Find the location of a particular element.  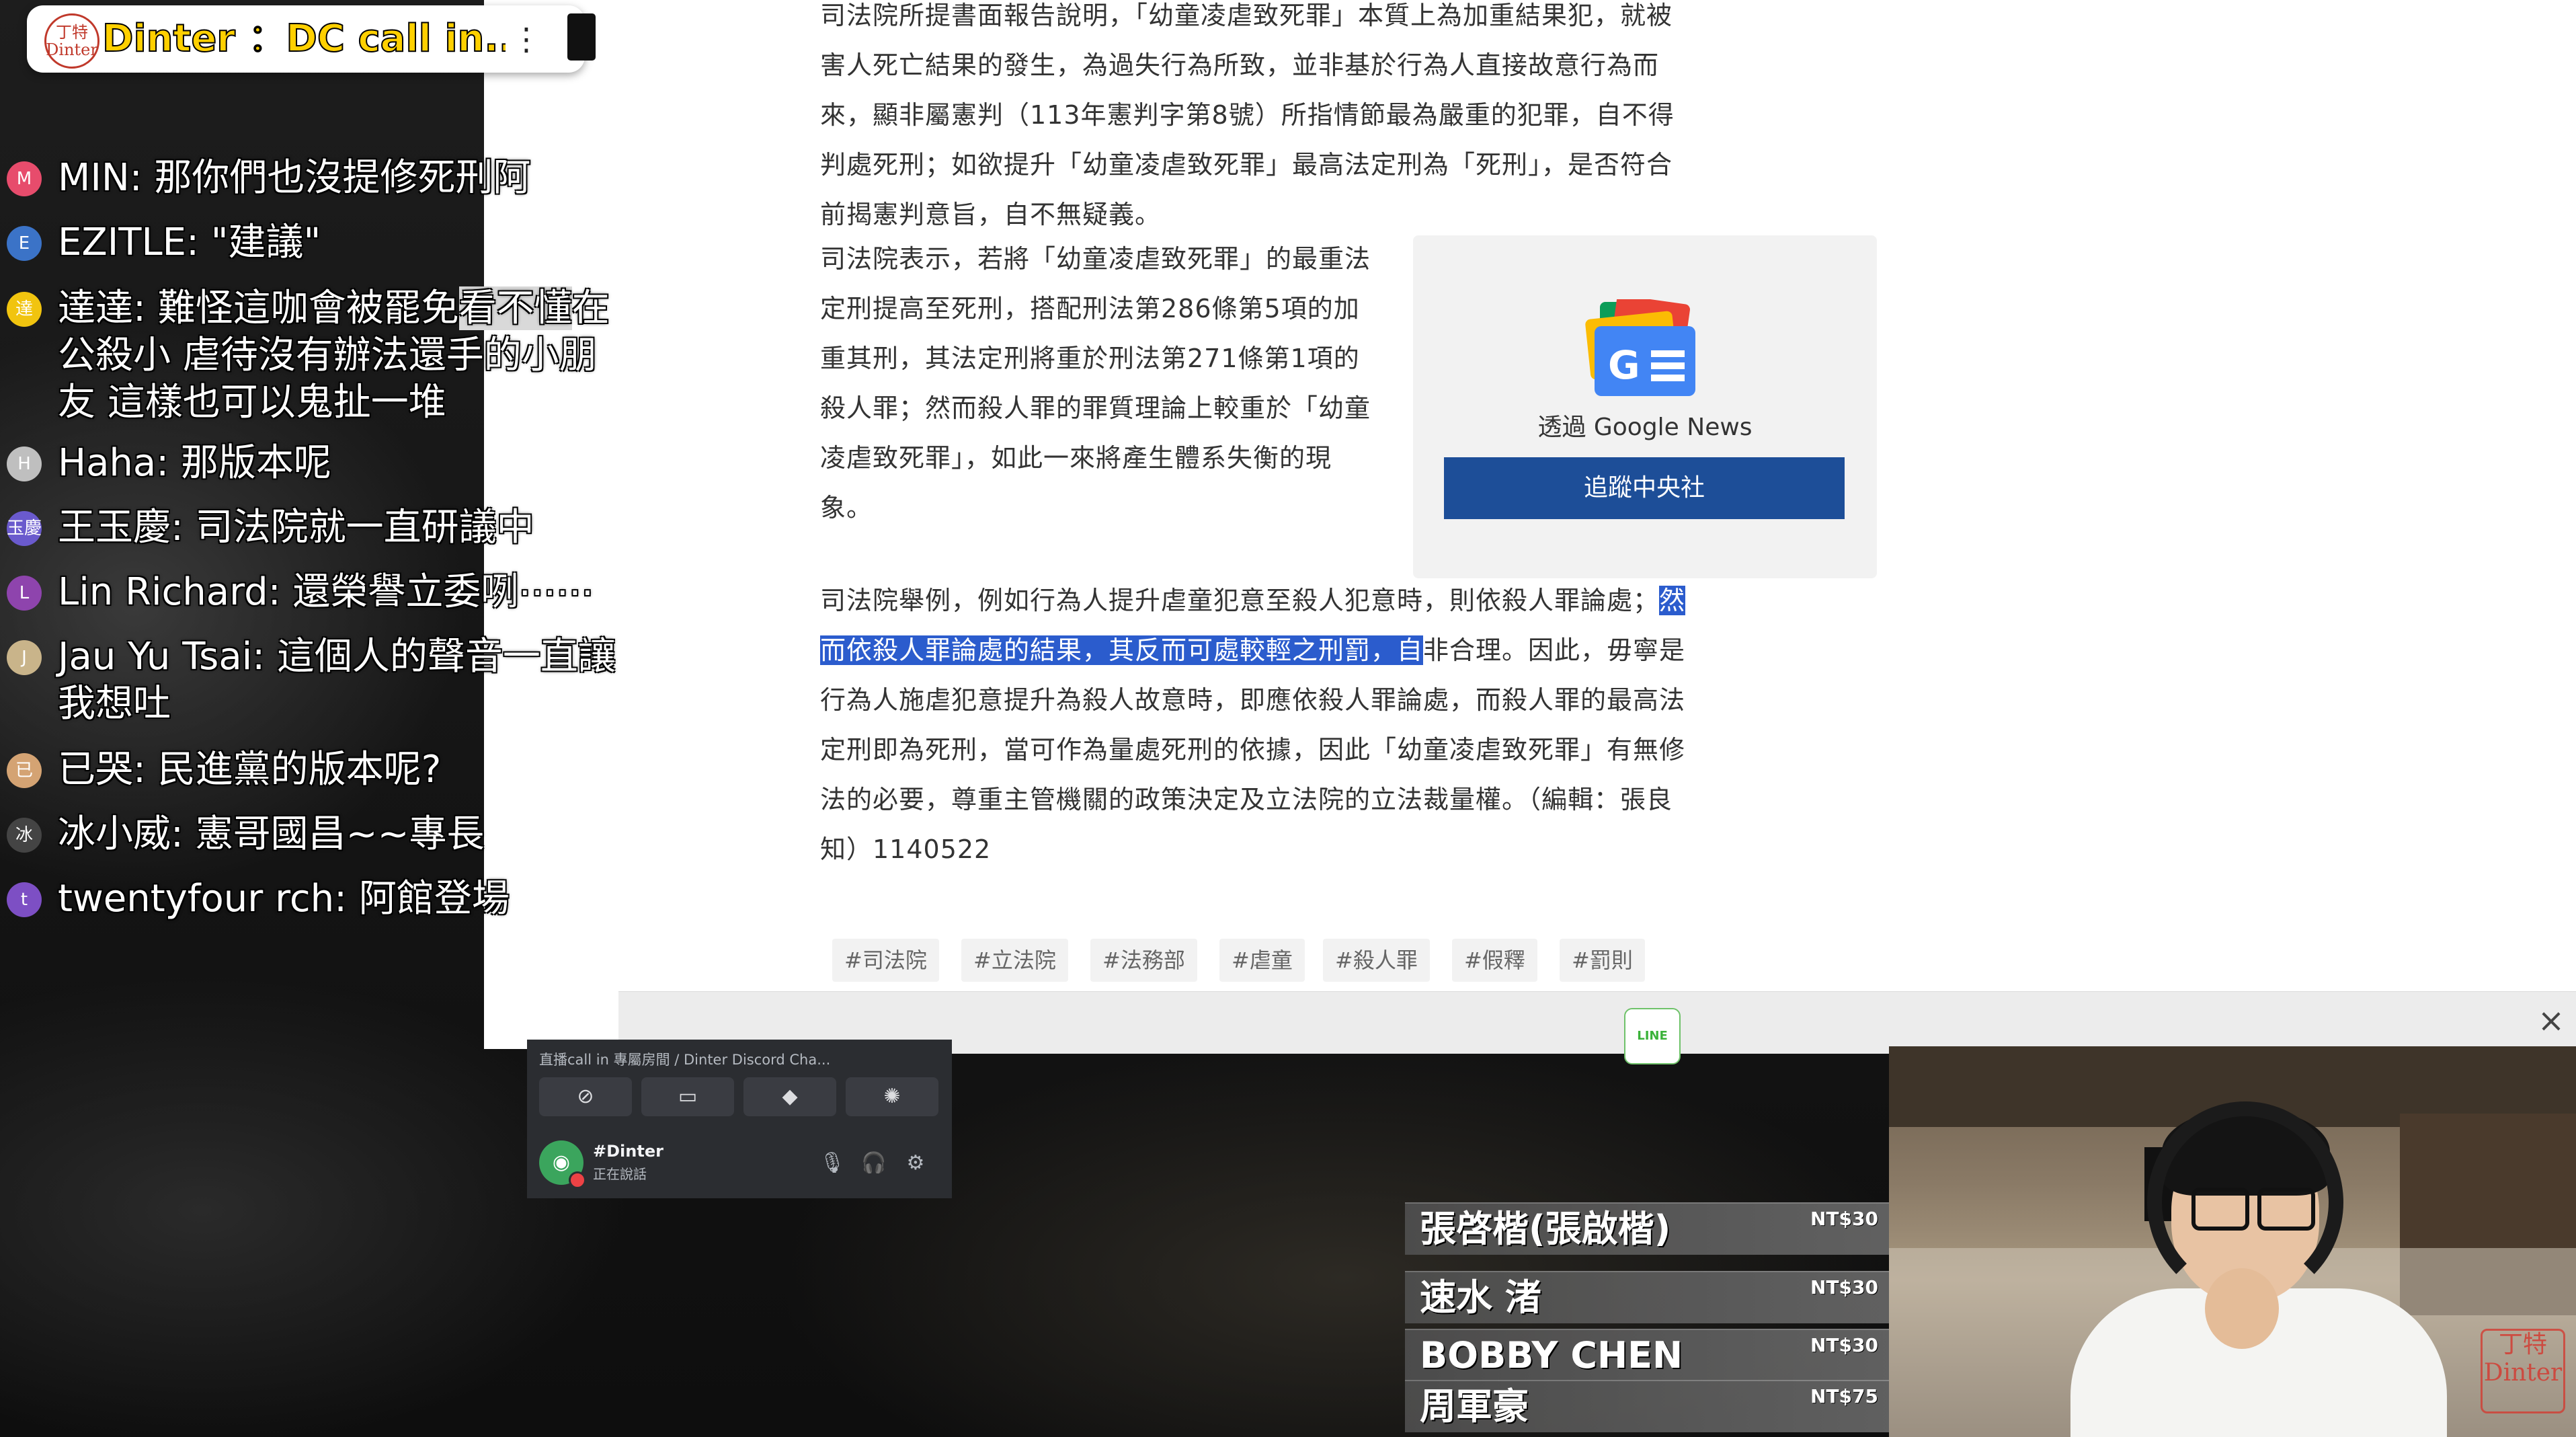

donor-name: 速水 渚 is located at coordinates (1480, 1297).